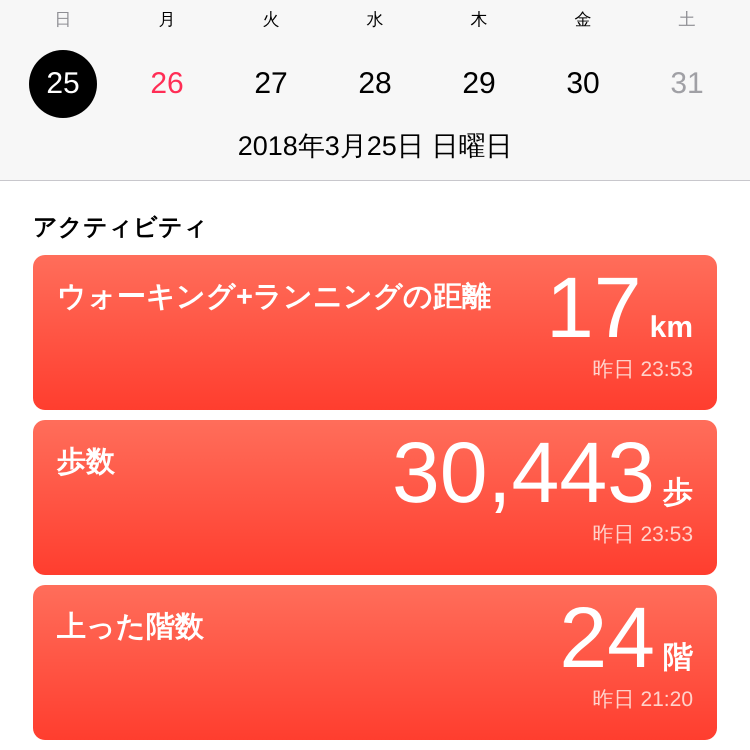  I want to click on metric-value: 24, so click(607, 638).